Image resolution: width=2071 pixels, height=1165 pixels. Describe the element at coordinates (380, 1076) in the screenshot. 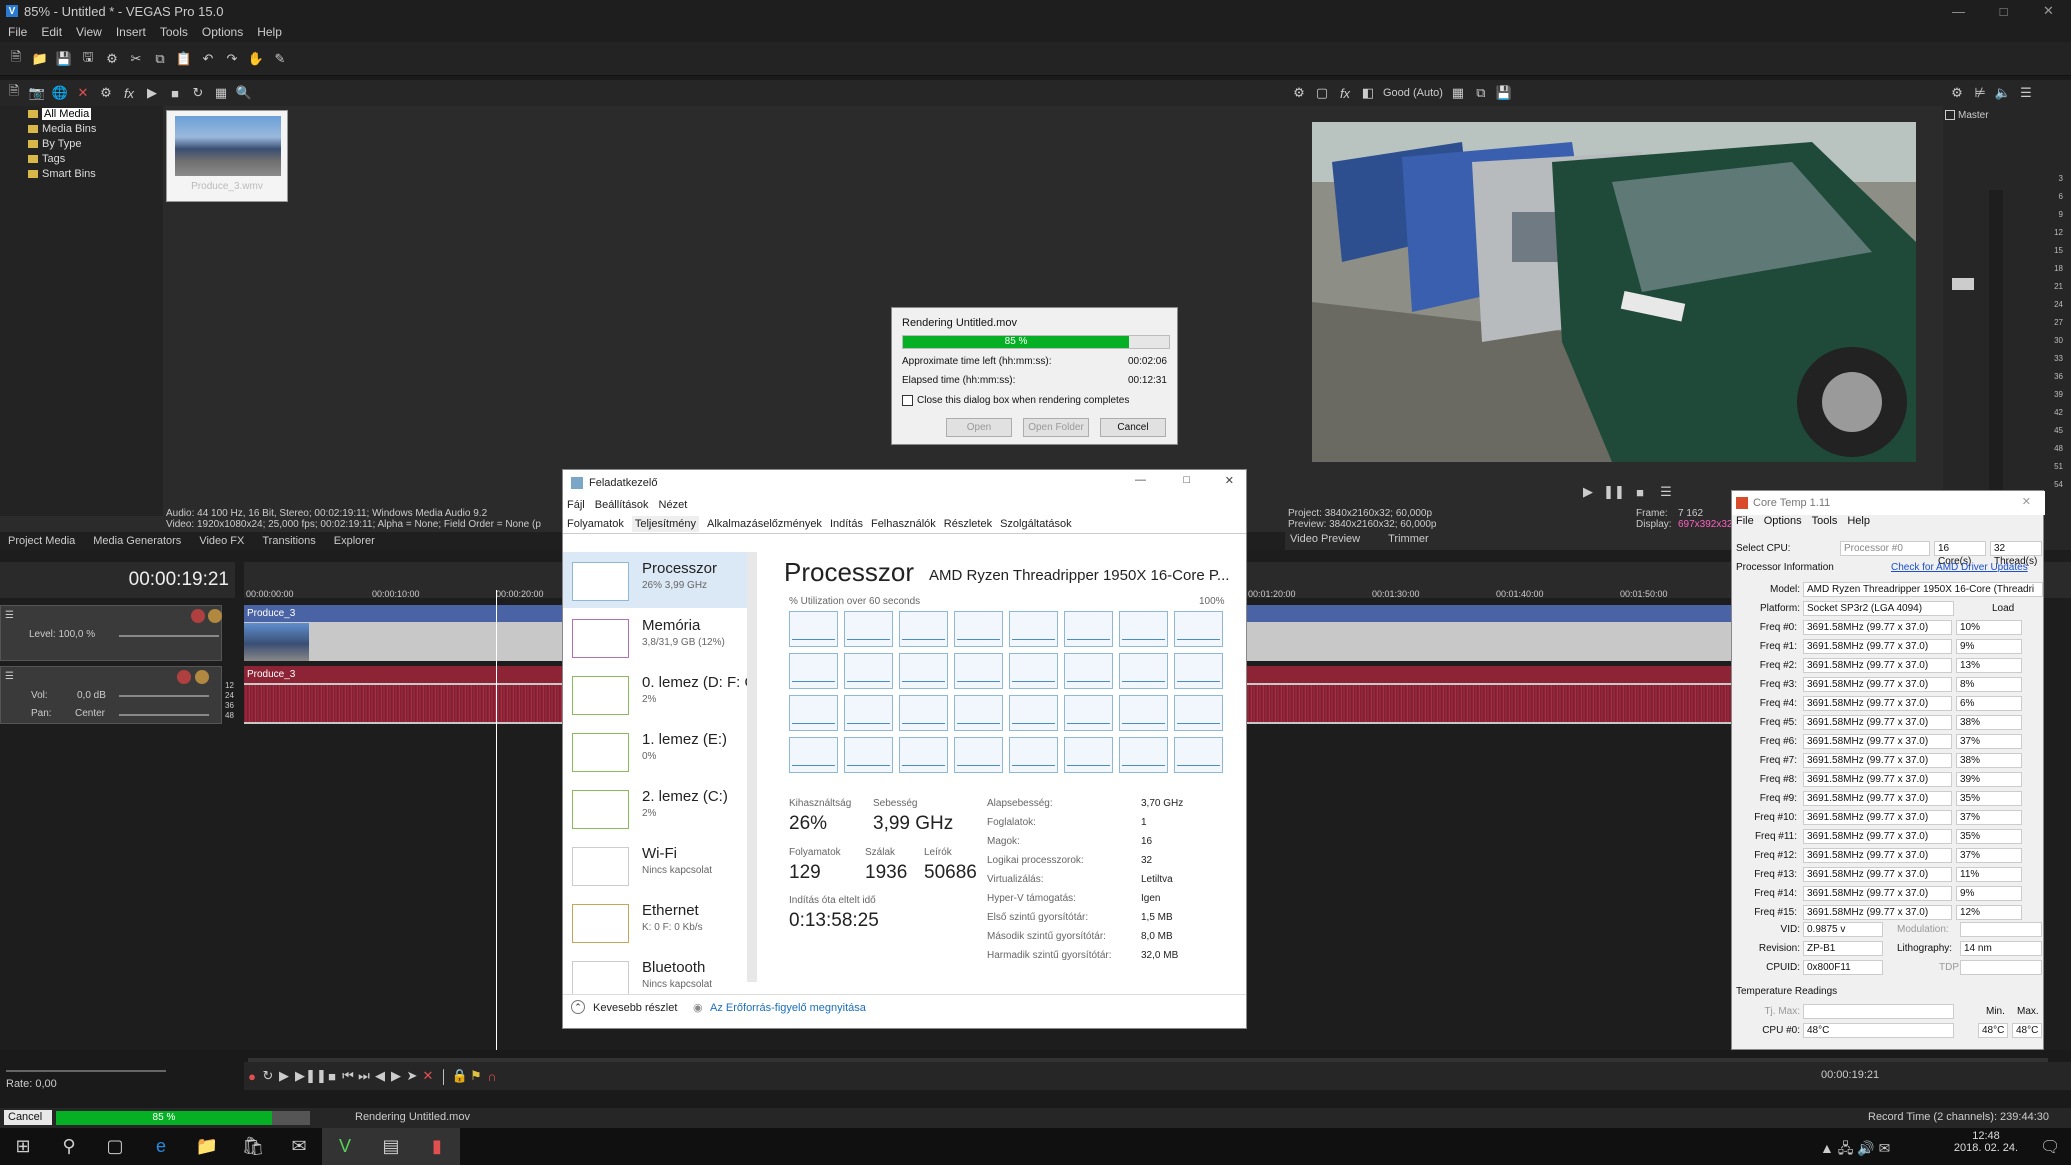

I see `prev-frame-icon: ◀` at that location.